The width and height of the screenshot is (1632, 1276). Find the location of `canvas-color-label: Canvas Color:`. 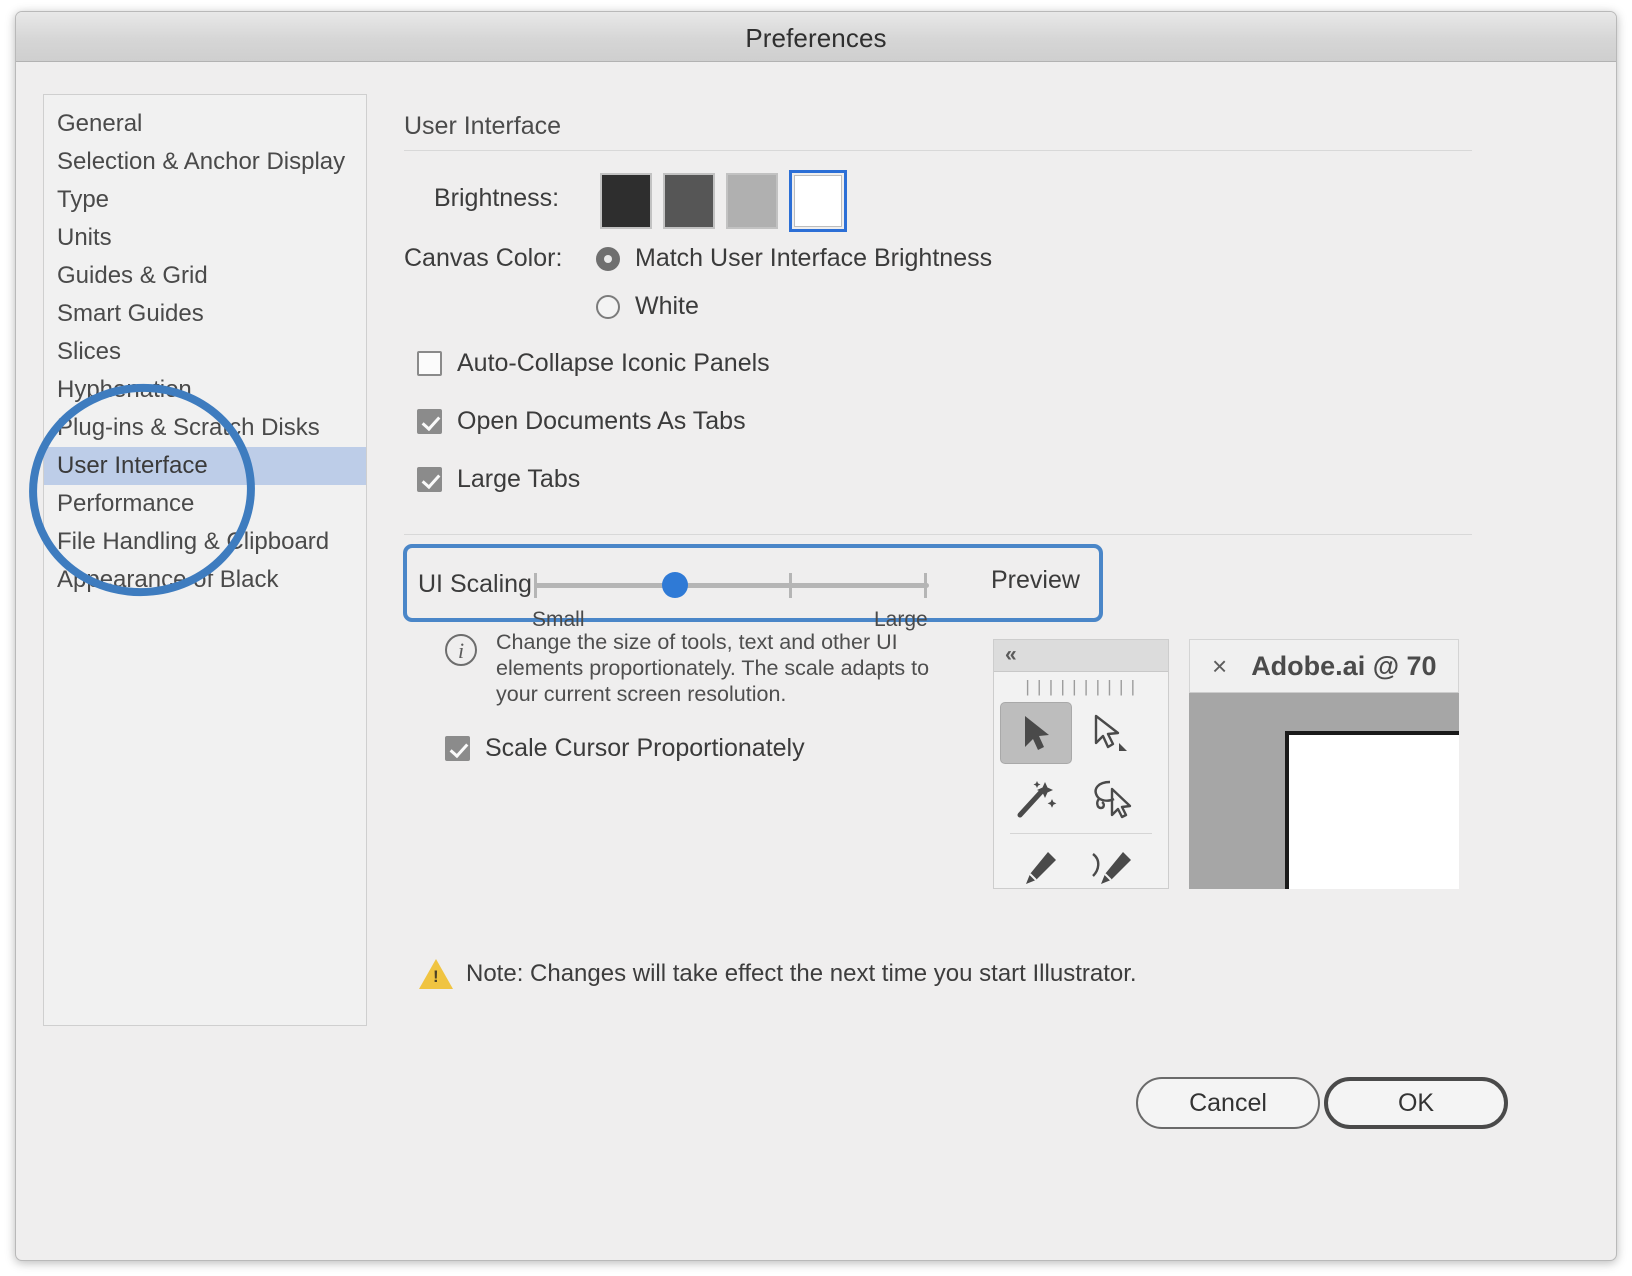

canvas-color-label: Canvas Color: is located at coordinates (483, 258).